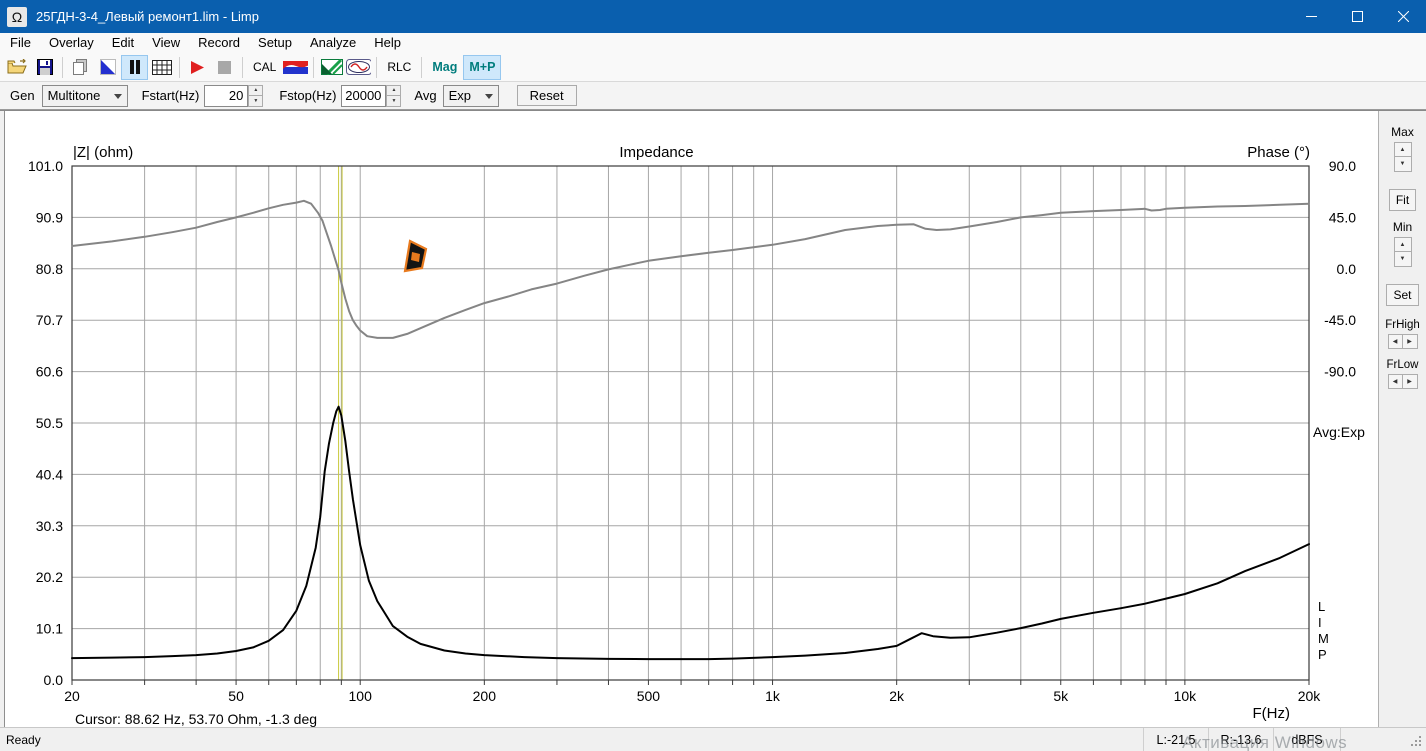  I want to click on svg-text: 1k, so click(773, 696).